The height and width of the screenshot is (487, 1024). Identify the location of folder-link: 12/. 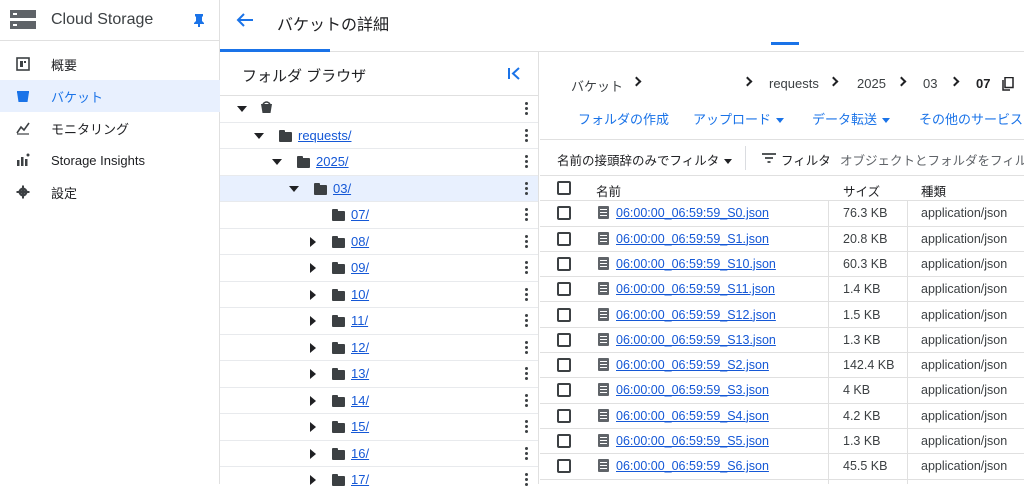
(360, 347).